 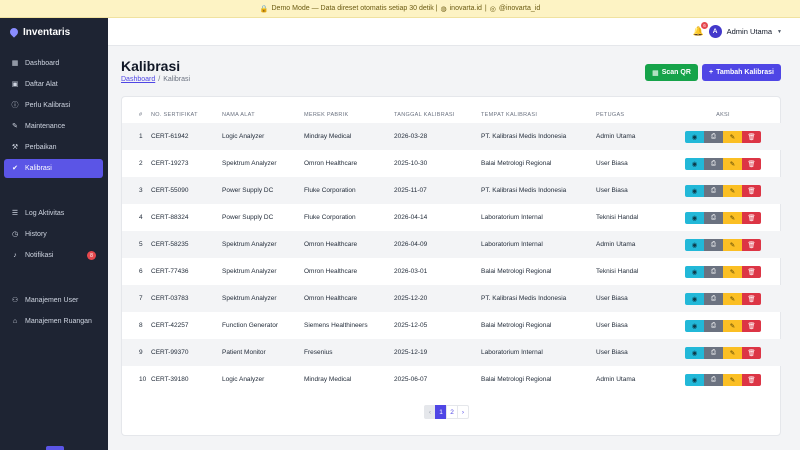 I want to click on tool-name: Function Generator, so click(x=250, y=325).